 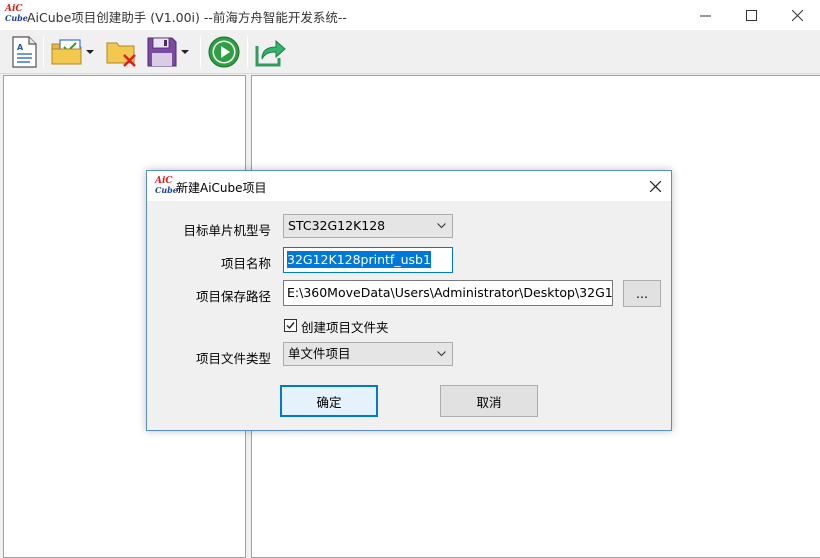 I want to click on close-window-button, so click(x=797, y=15).